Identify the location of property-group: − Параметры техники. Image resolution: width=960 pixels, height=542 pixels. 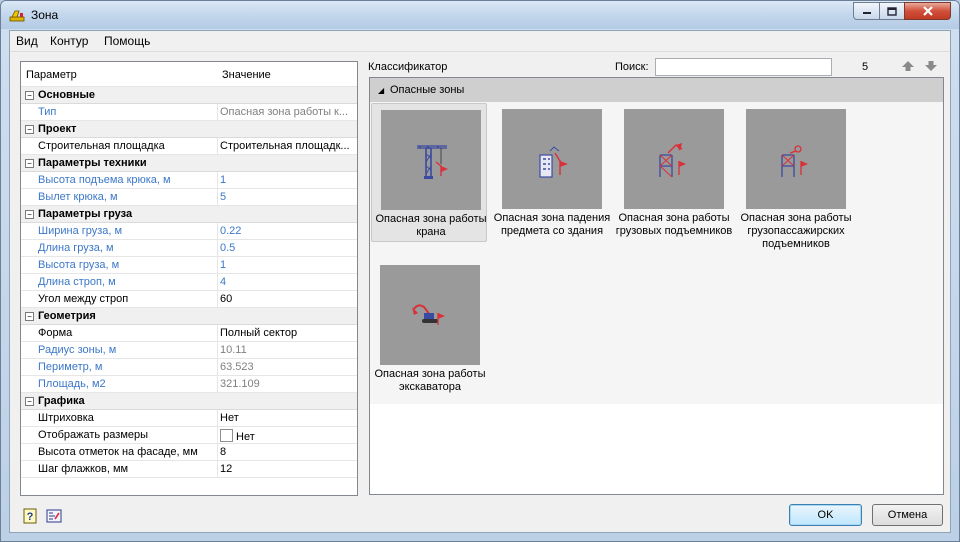
(189, 163).